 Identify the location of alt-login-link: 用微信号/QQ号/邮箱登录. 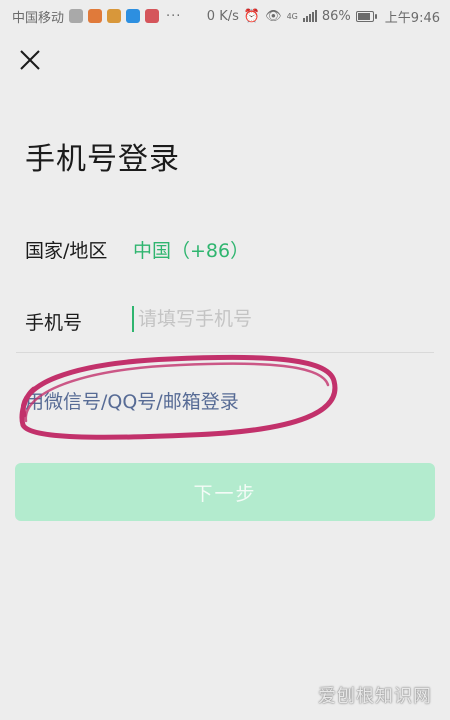
(132, 400).